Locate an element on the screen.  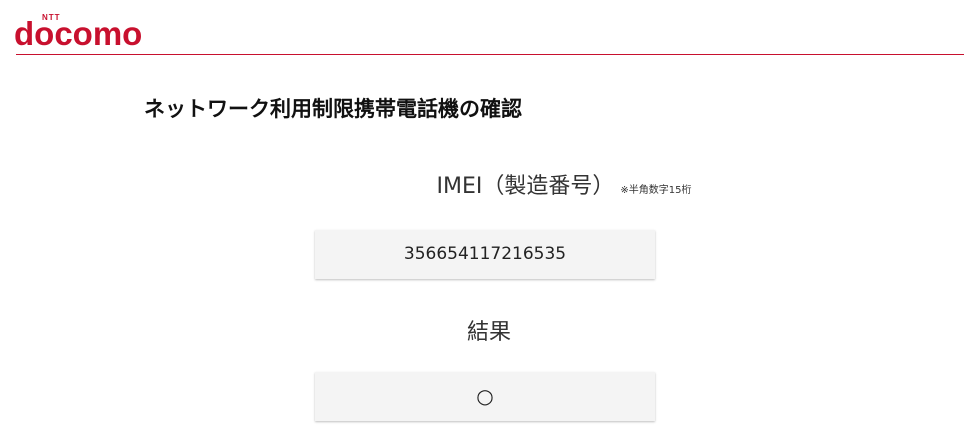
imei-label-row: IMEI（製造番号） ※半角数字15桁 is located at coordinates (489, 184).